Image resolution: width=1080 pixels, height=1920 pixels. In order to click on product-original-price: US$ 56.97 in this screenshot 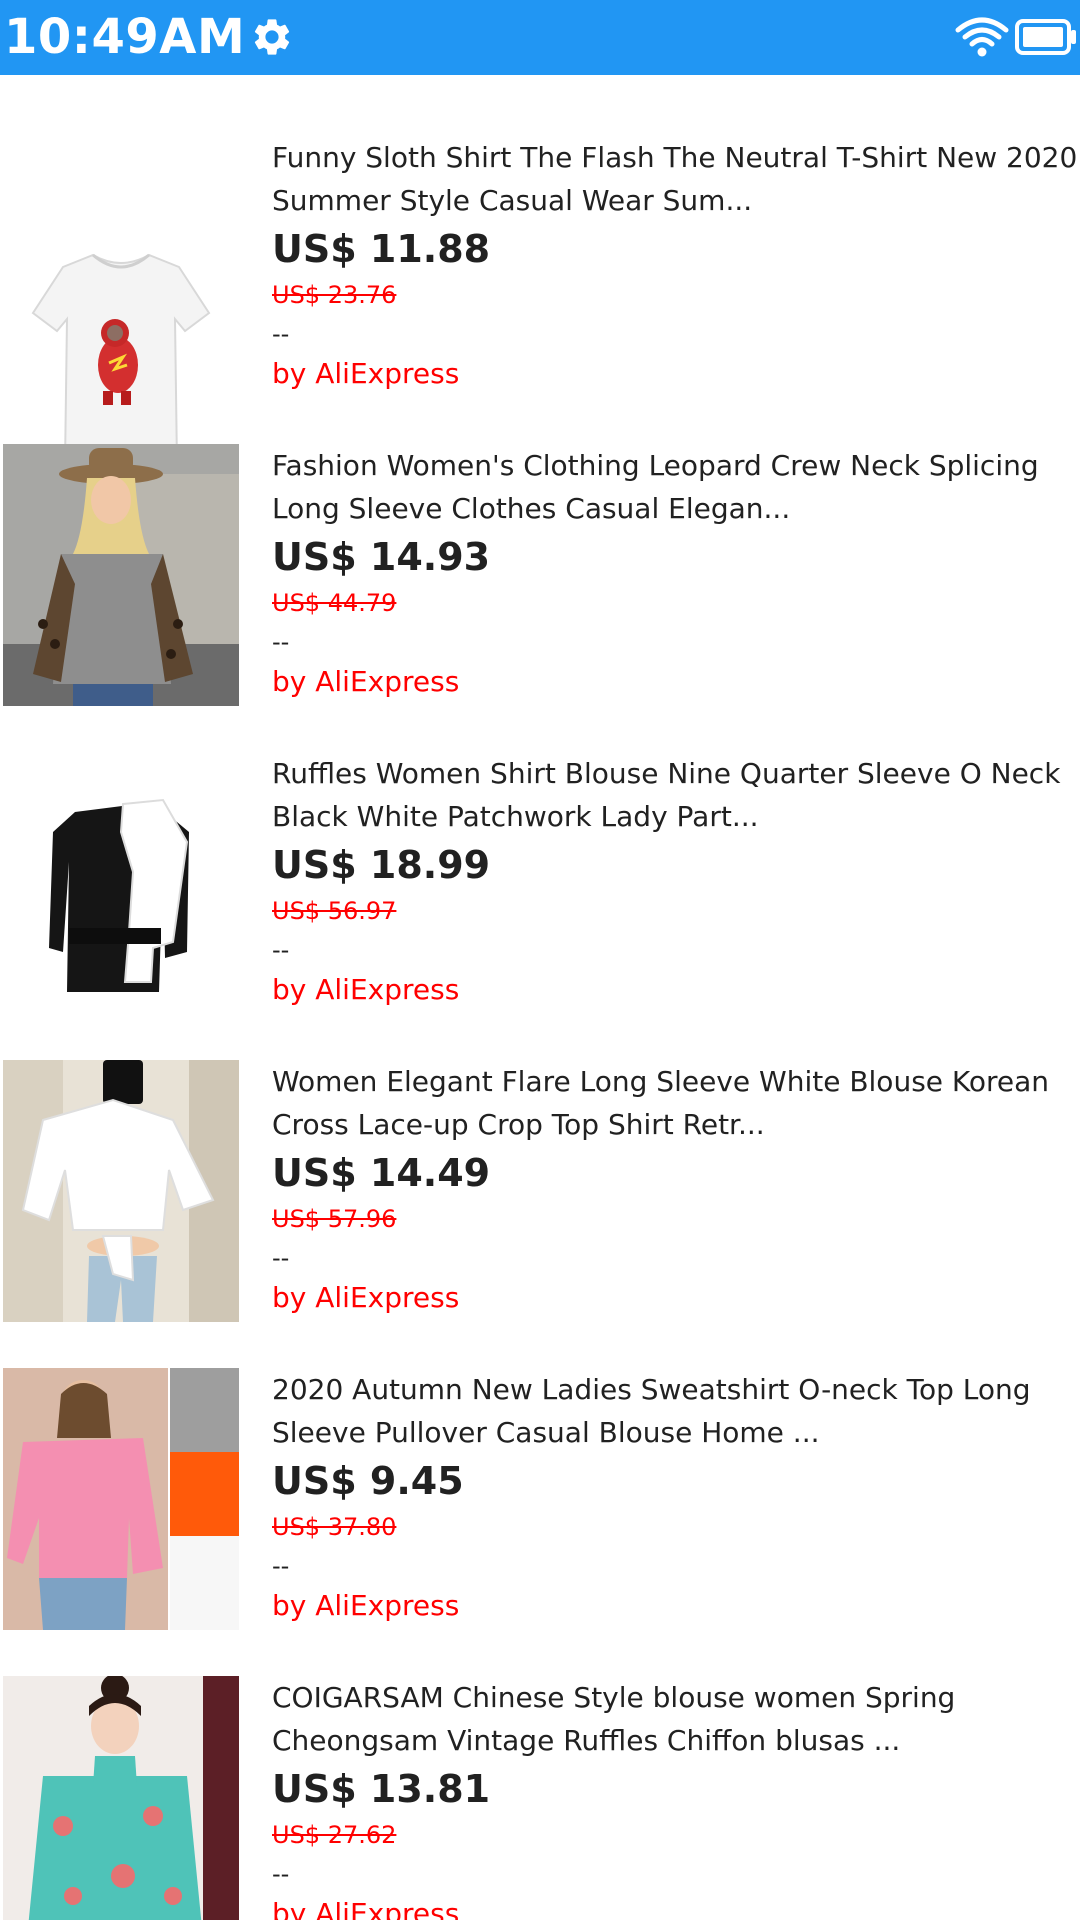, I will do `click(334, 911)`.